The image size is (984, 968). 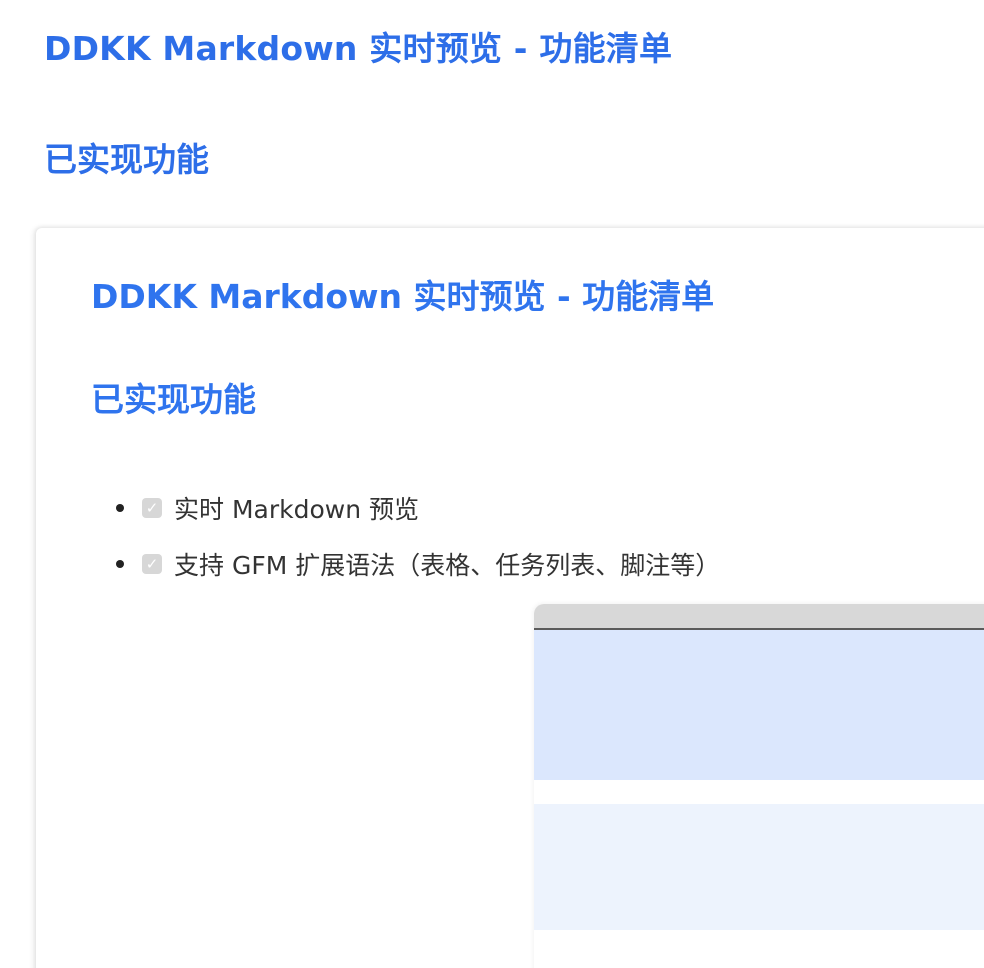 What do you see at coordinates (173, 399) in the screenshot?
I see `embedded-implemented-heading: 已实现功能` at bounding box center [173, 399].